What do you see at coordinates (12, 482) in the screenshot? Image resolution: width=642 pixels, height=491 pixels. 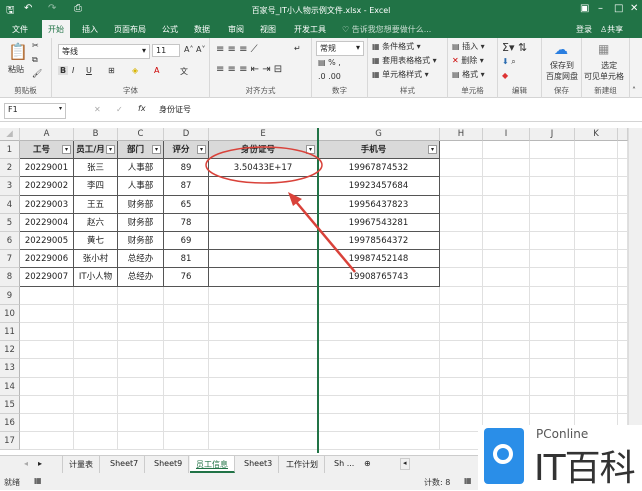 I see `status-ready: 就绪` at bounding box center [12, 482].